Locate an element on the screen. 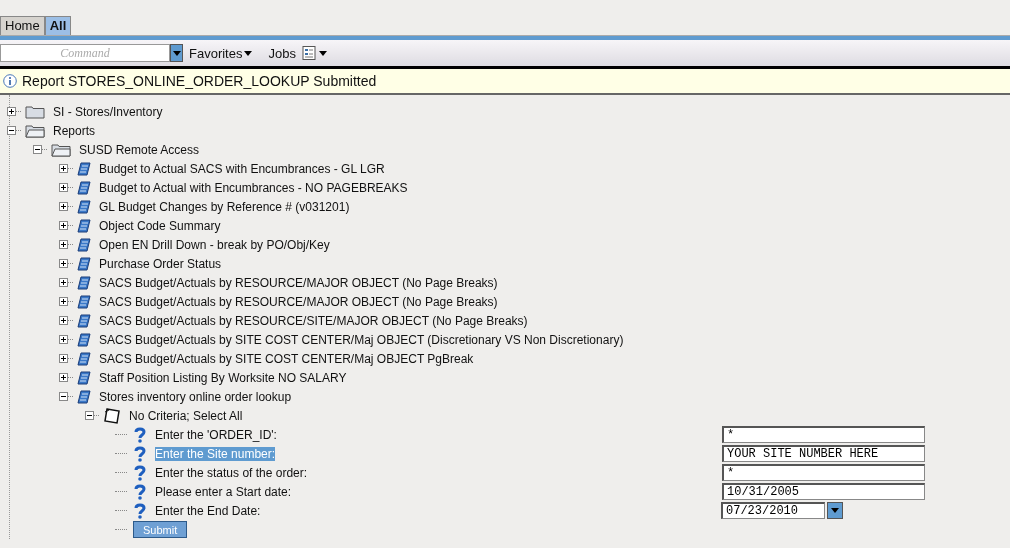  input-field: 10/31/2005 is located at coordinates (823, 491).